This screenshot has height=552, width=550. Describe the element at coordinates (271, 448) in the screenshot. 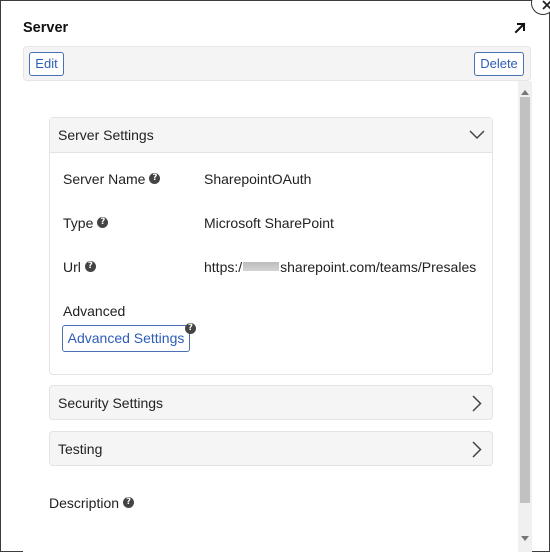

I see `testing-panel: Testing` at that location.